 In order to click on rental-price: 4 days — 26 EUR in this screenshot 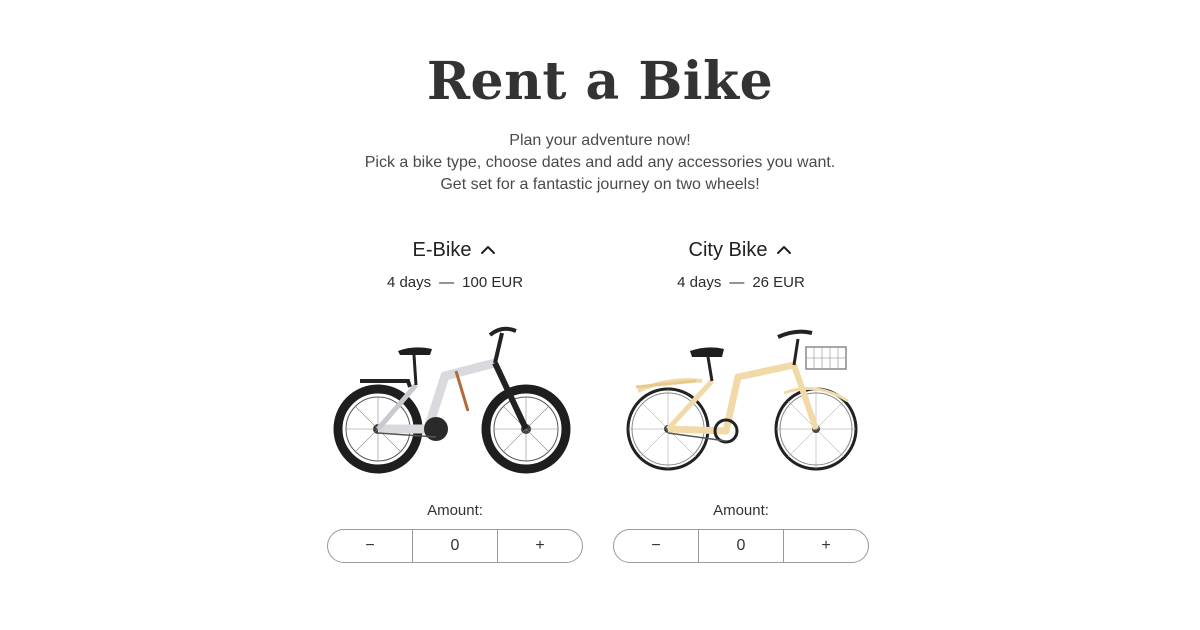, I will do `click(741, 283)`.